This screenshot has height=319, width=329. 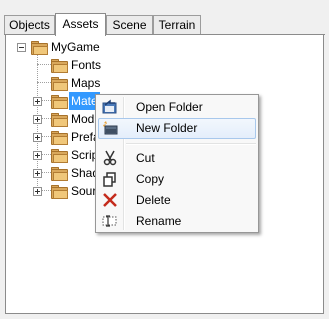 I want to click on menu-item-cut: Cut, so click(x=177, y=158).